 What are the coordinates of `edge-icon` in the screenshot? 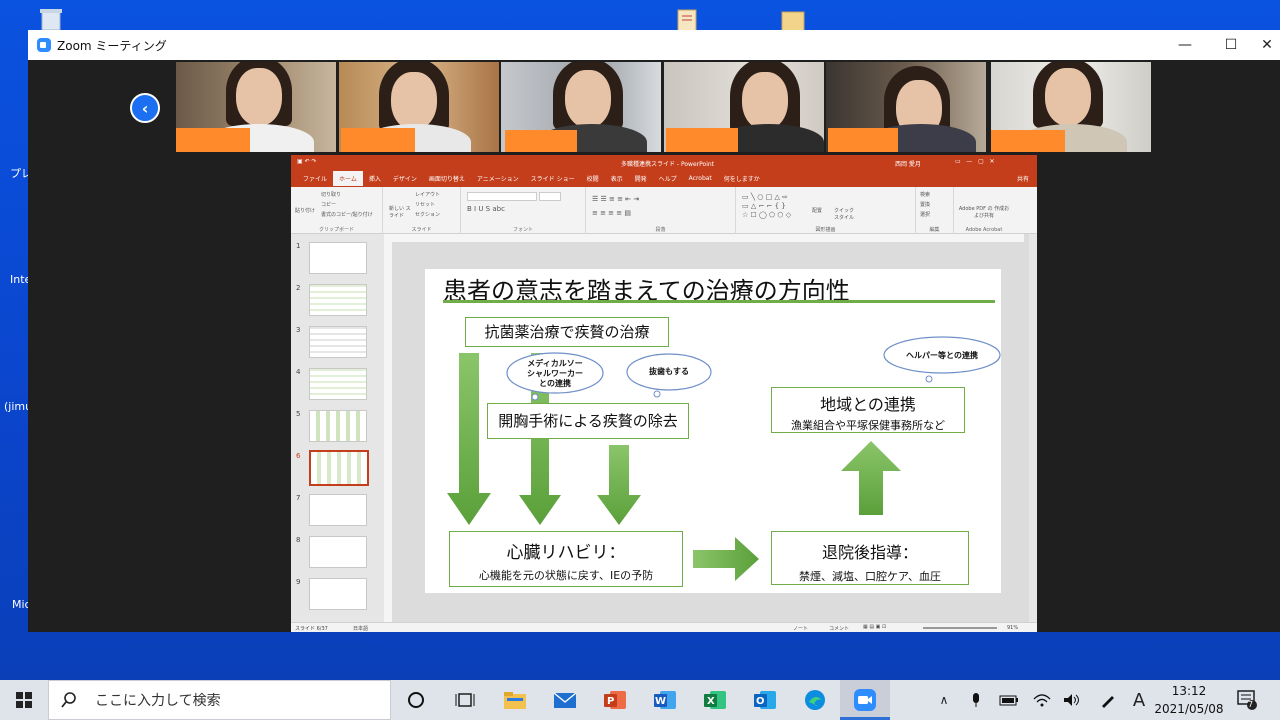 It's located at (815, 700).